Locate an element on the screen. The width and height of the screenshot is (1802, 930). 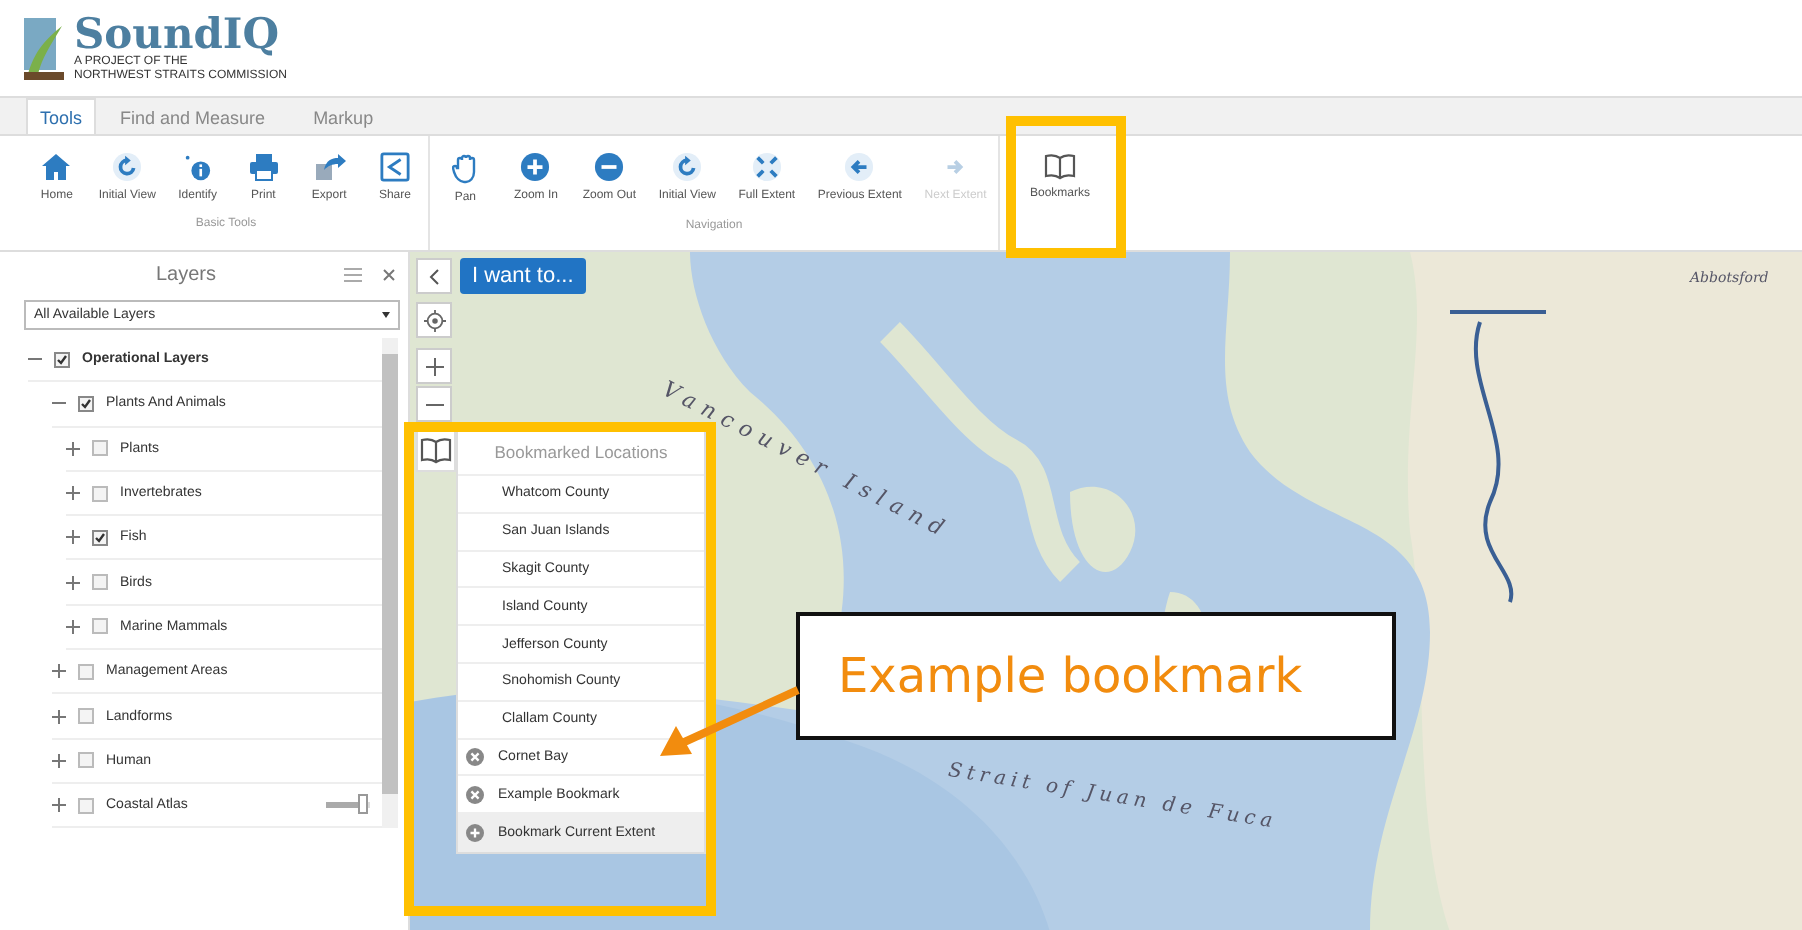
app-title: SoundIQ is located at coordinates (178, 34).